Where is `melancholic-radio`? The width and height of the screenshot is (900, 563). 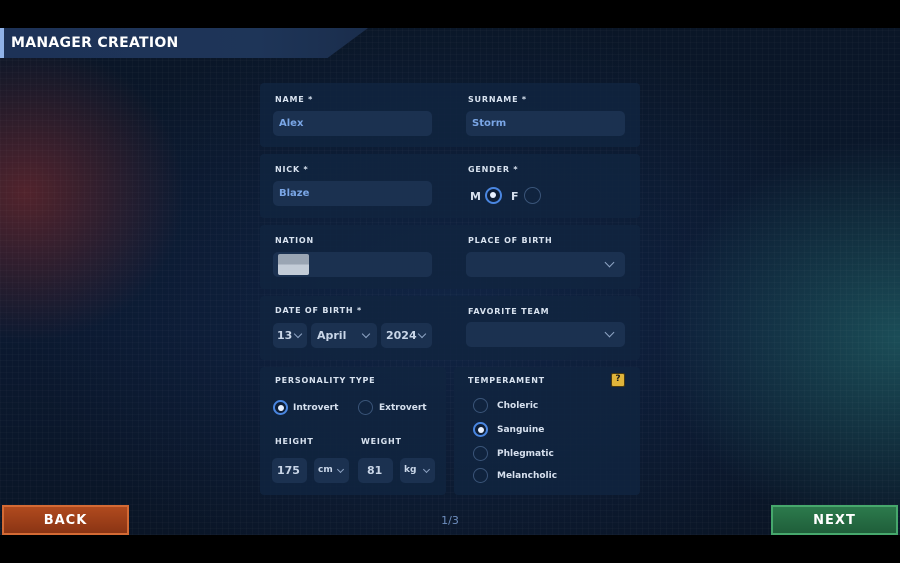
melancholic-radio is located at coordinates (480, 475).